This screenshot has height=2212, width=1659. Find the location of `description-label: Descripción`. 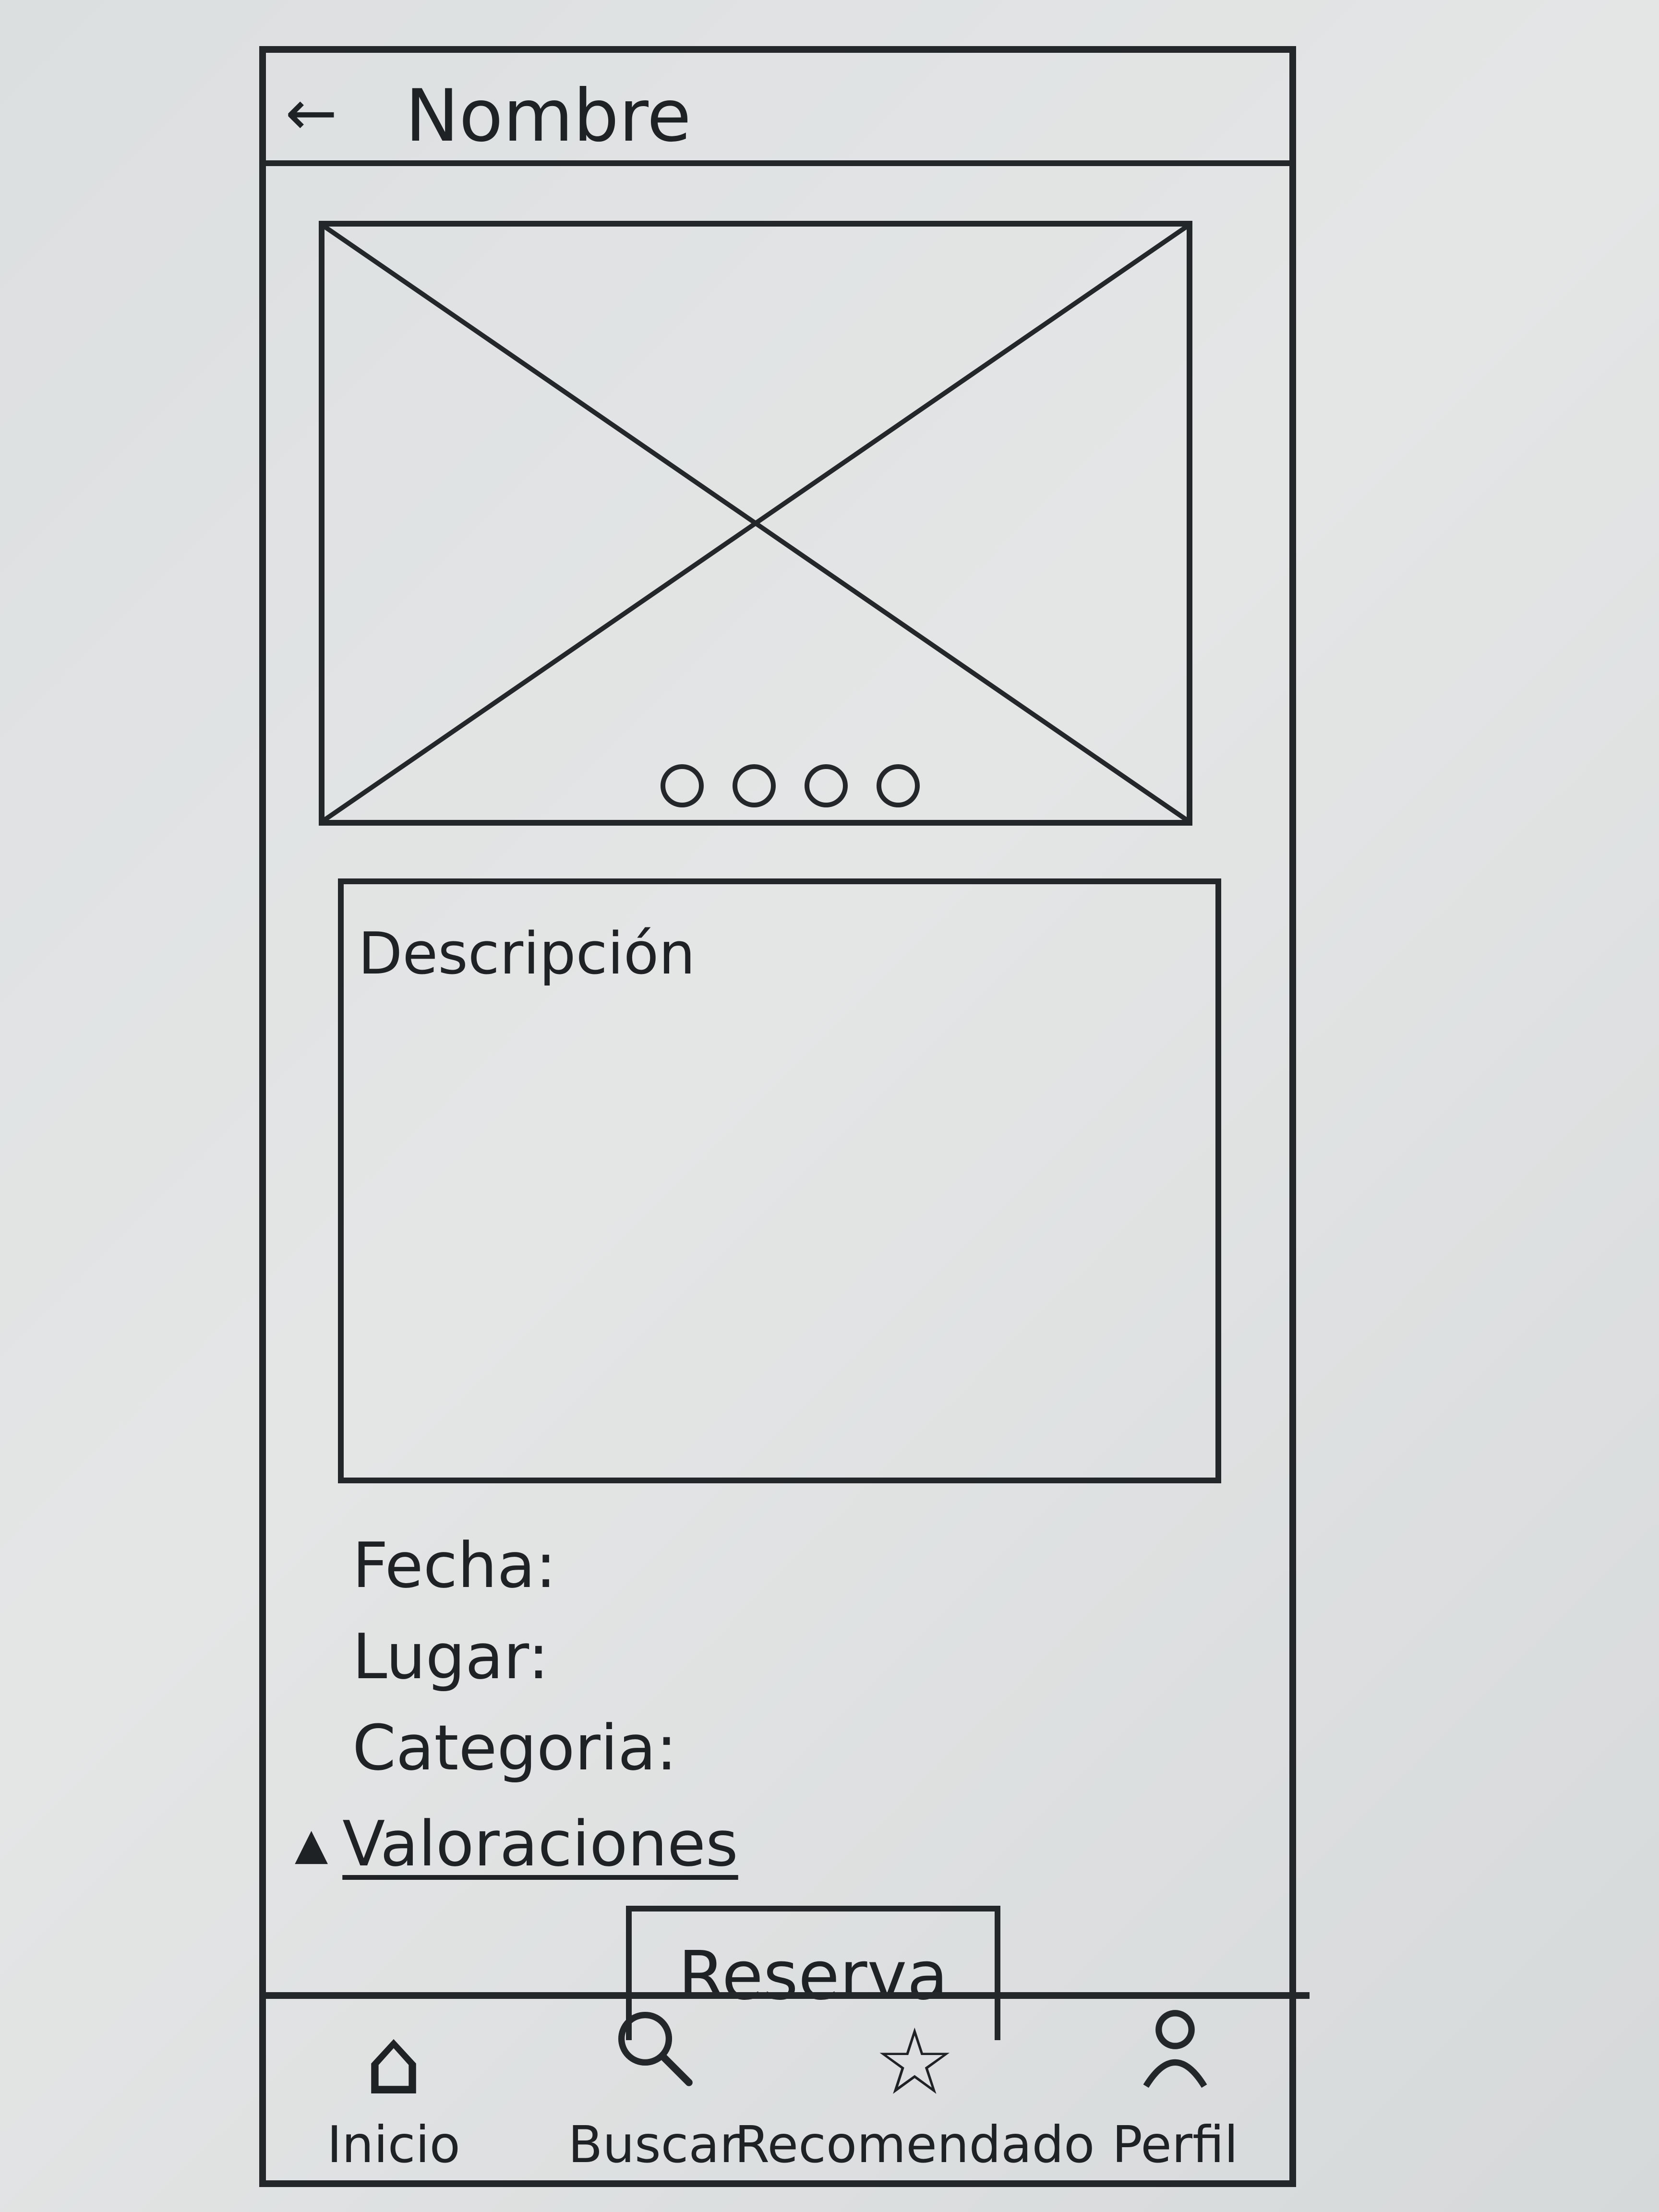

description-label: Descripción is located at coordinates (527, 954).